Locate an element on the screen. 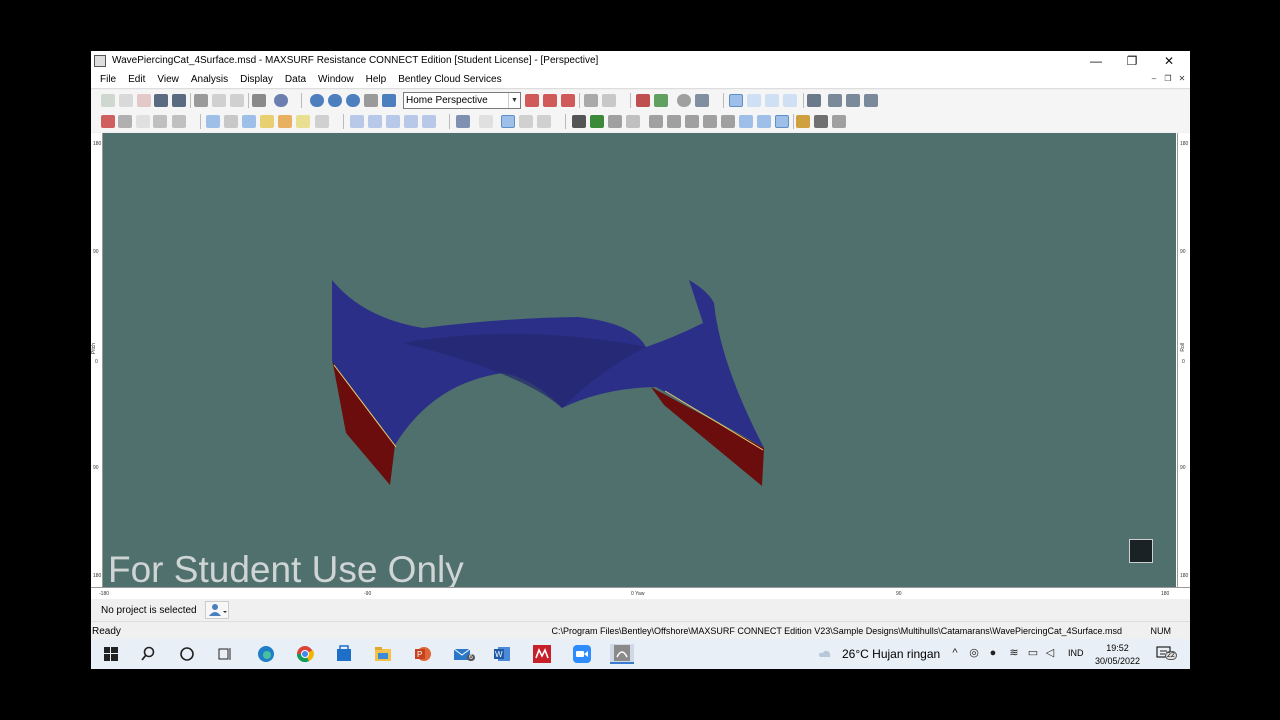 This screenshot has height=720, width=1280. waterline-plane-icon is located at coordinates (692, 121).